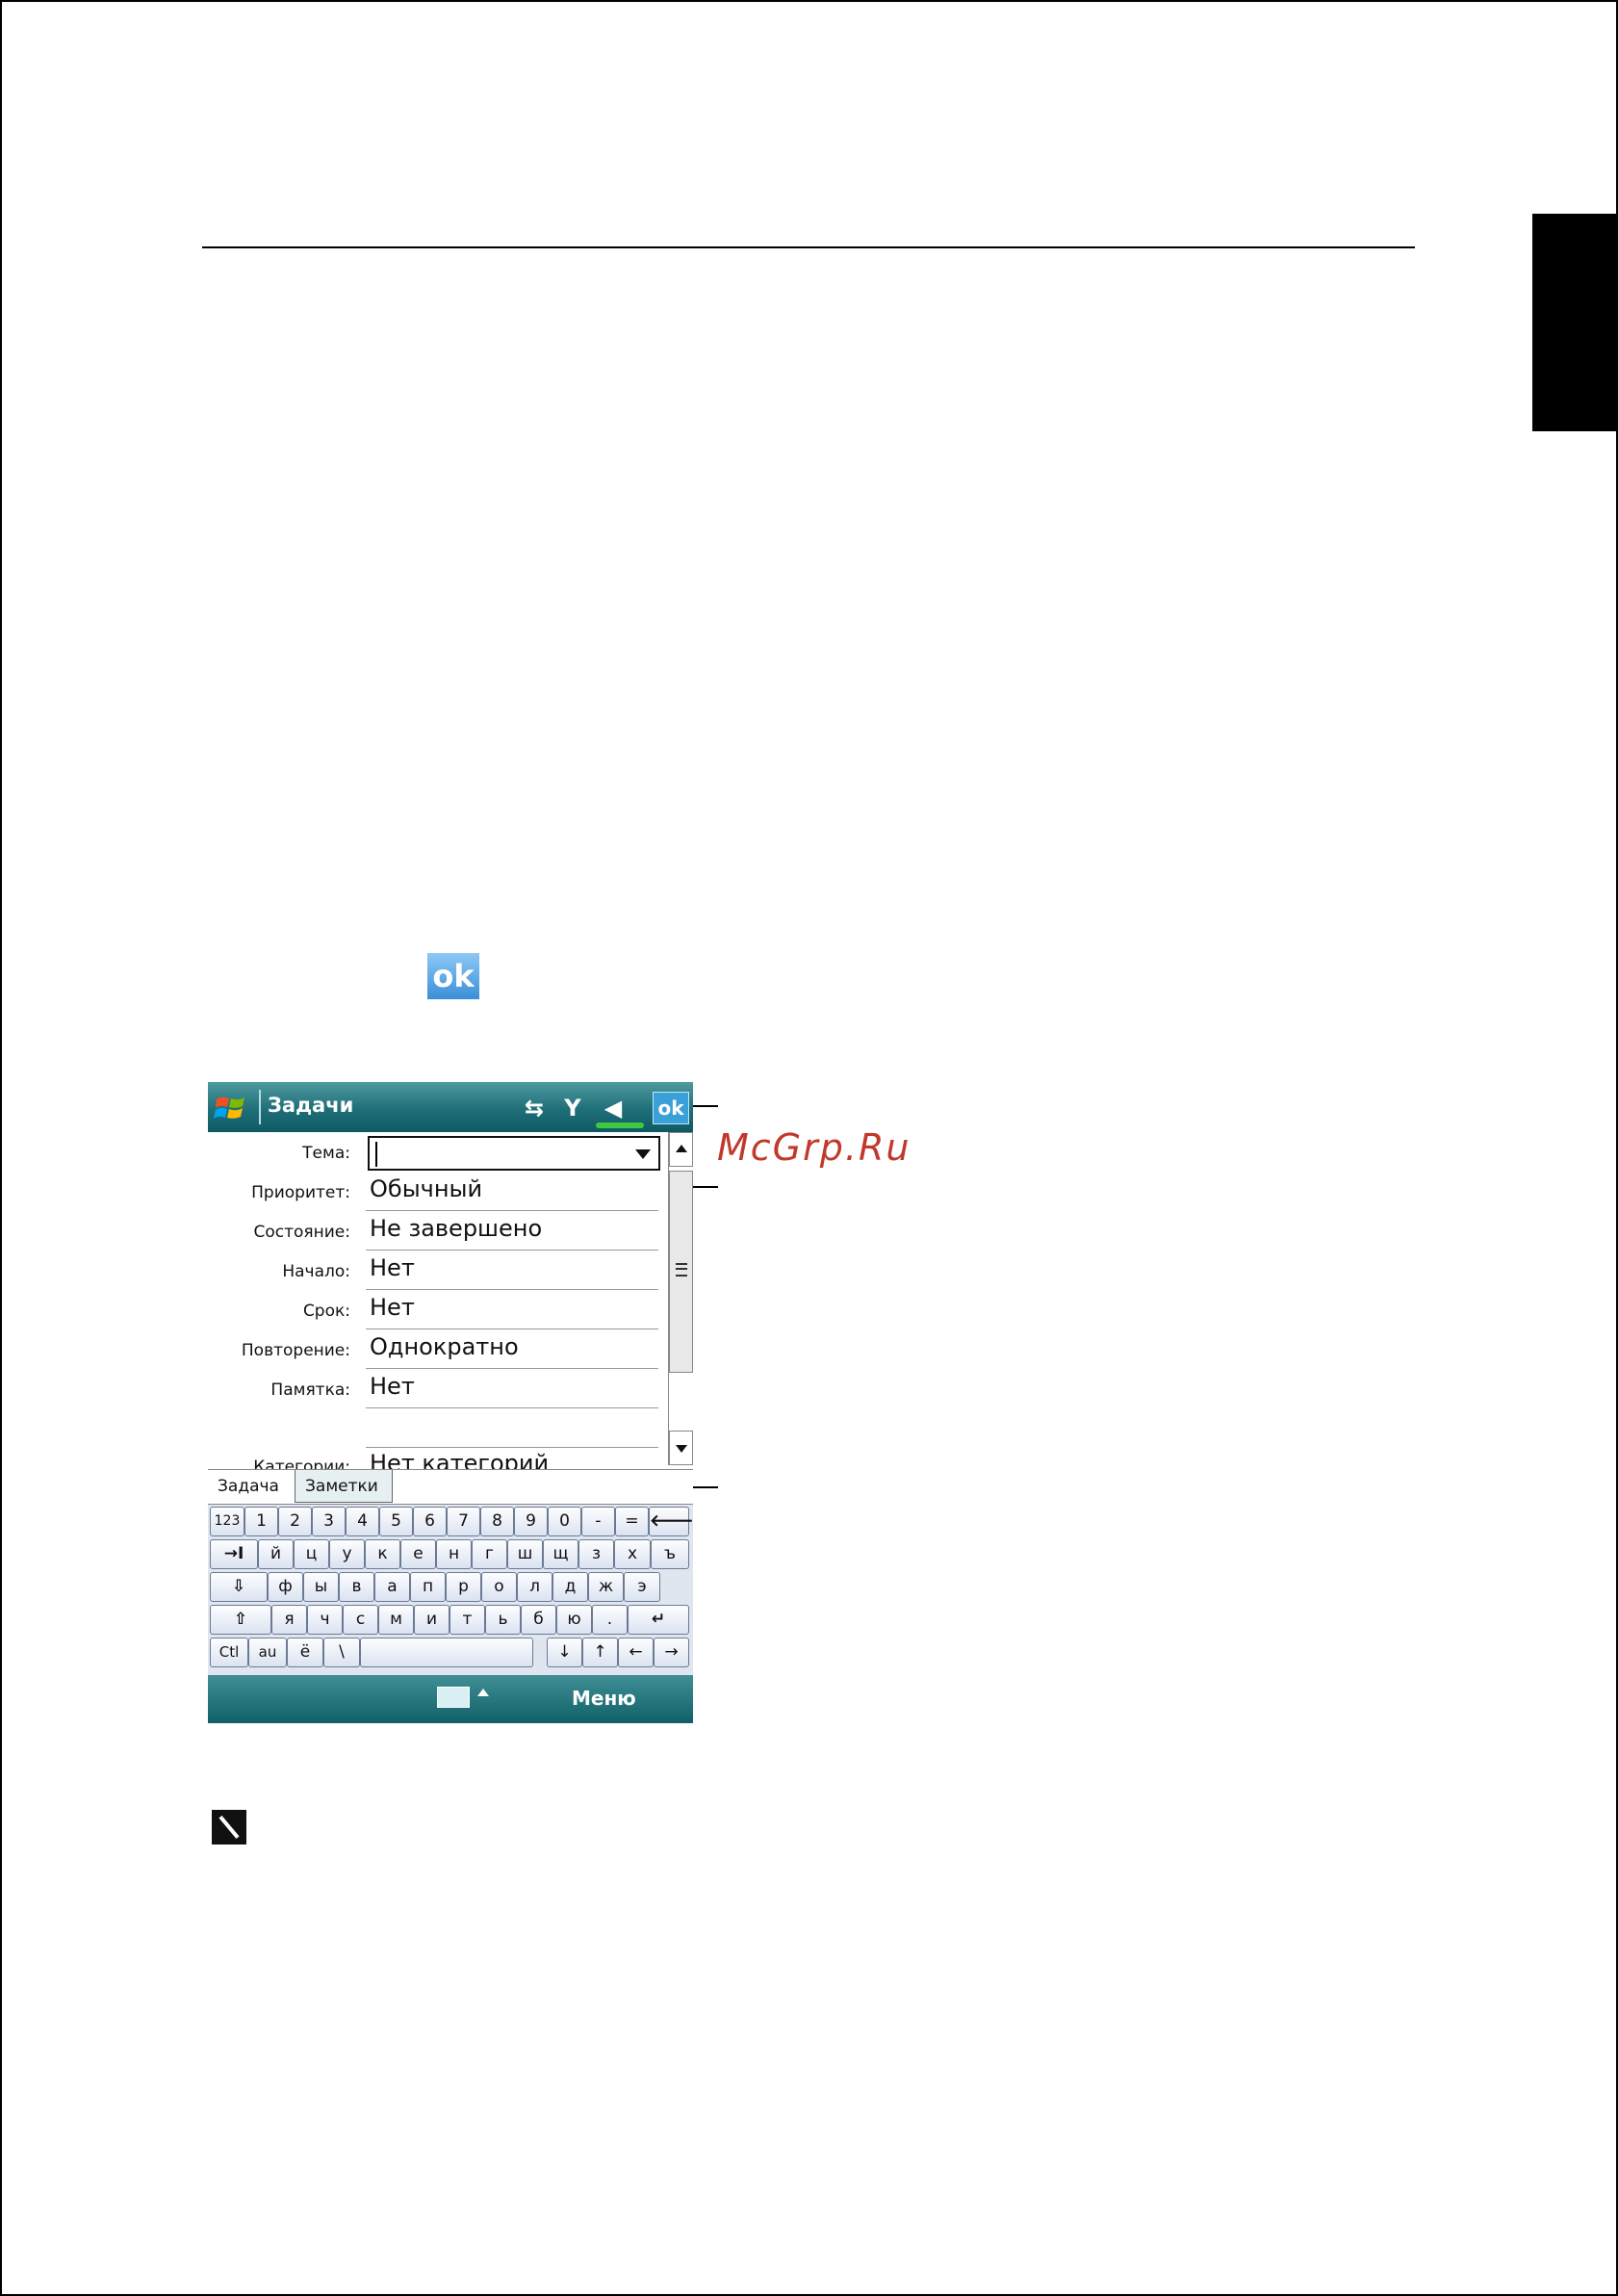 The image size is (1618, 2296). I want to click on ok-button: ok, so click(671, 1108).